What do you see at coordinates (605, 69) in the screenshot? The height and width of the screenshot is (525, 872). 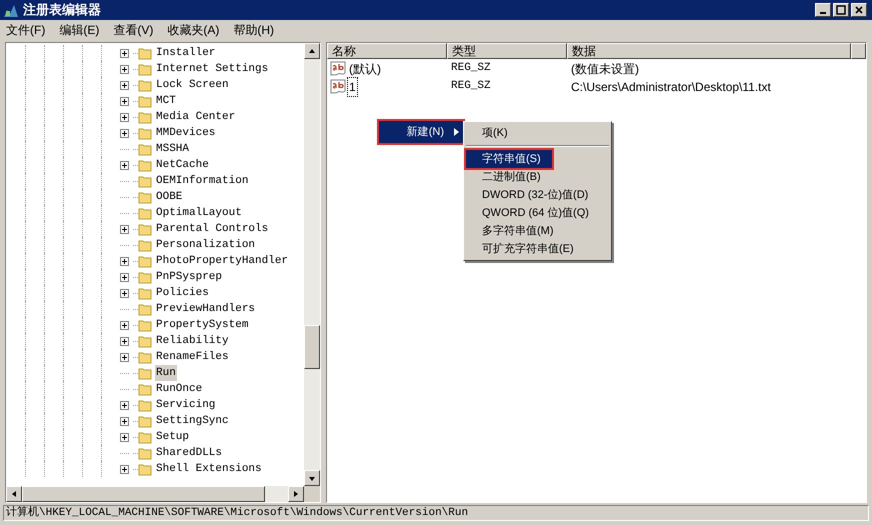 I see `table-cell-text: (数值未设置)` at bounding box center [605, 69].